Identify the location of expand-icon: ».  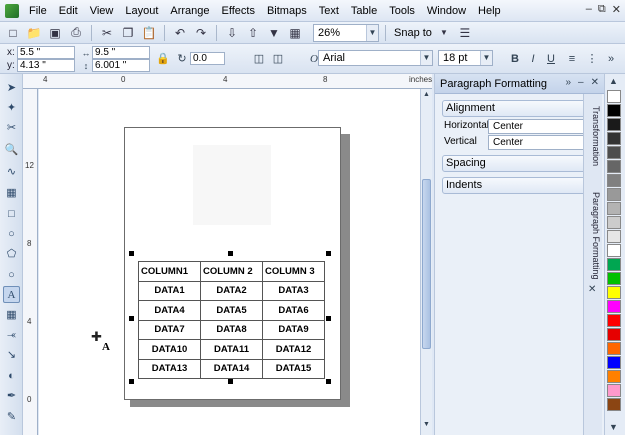
(568, 82).